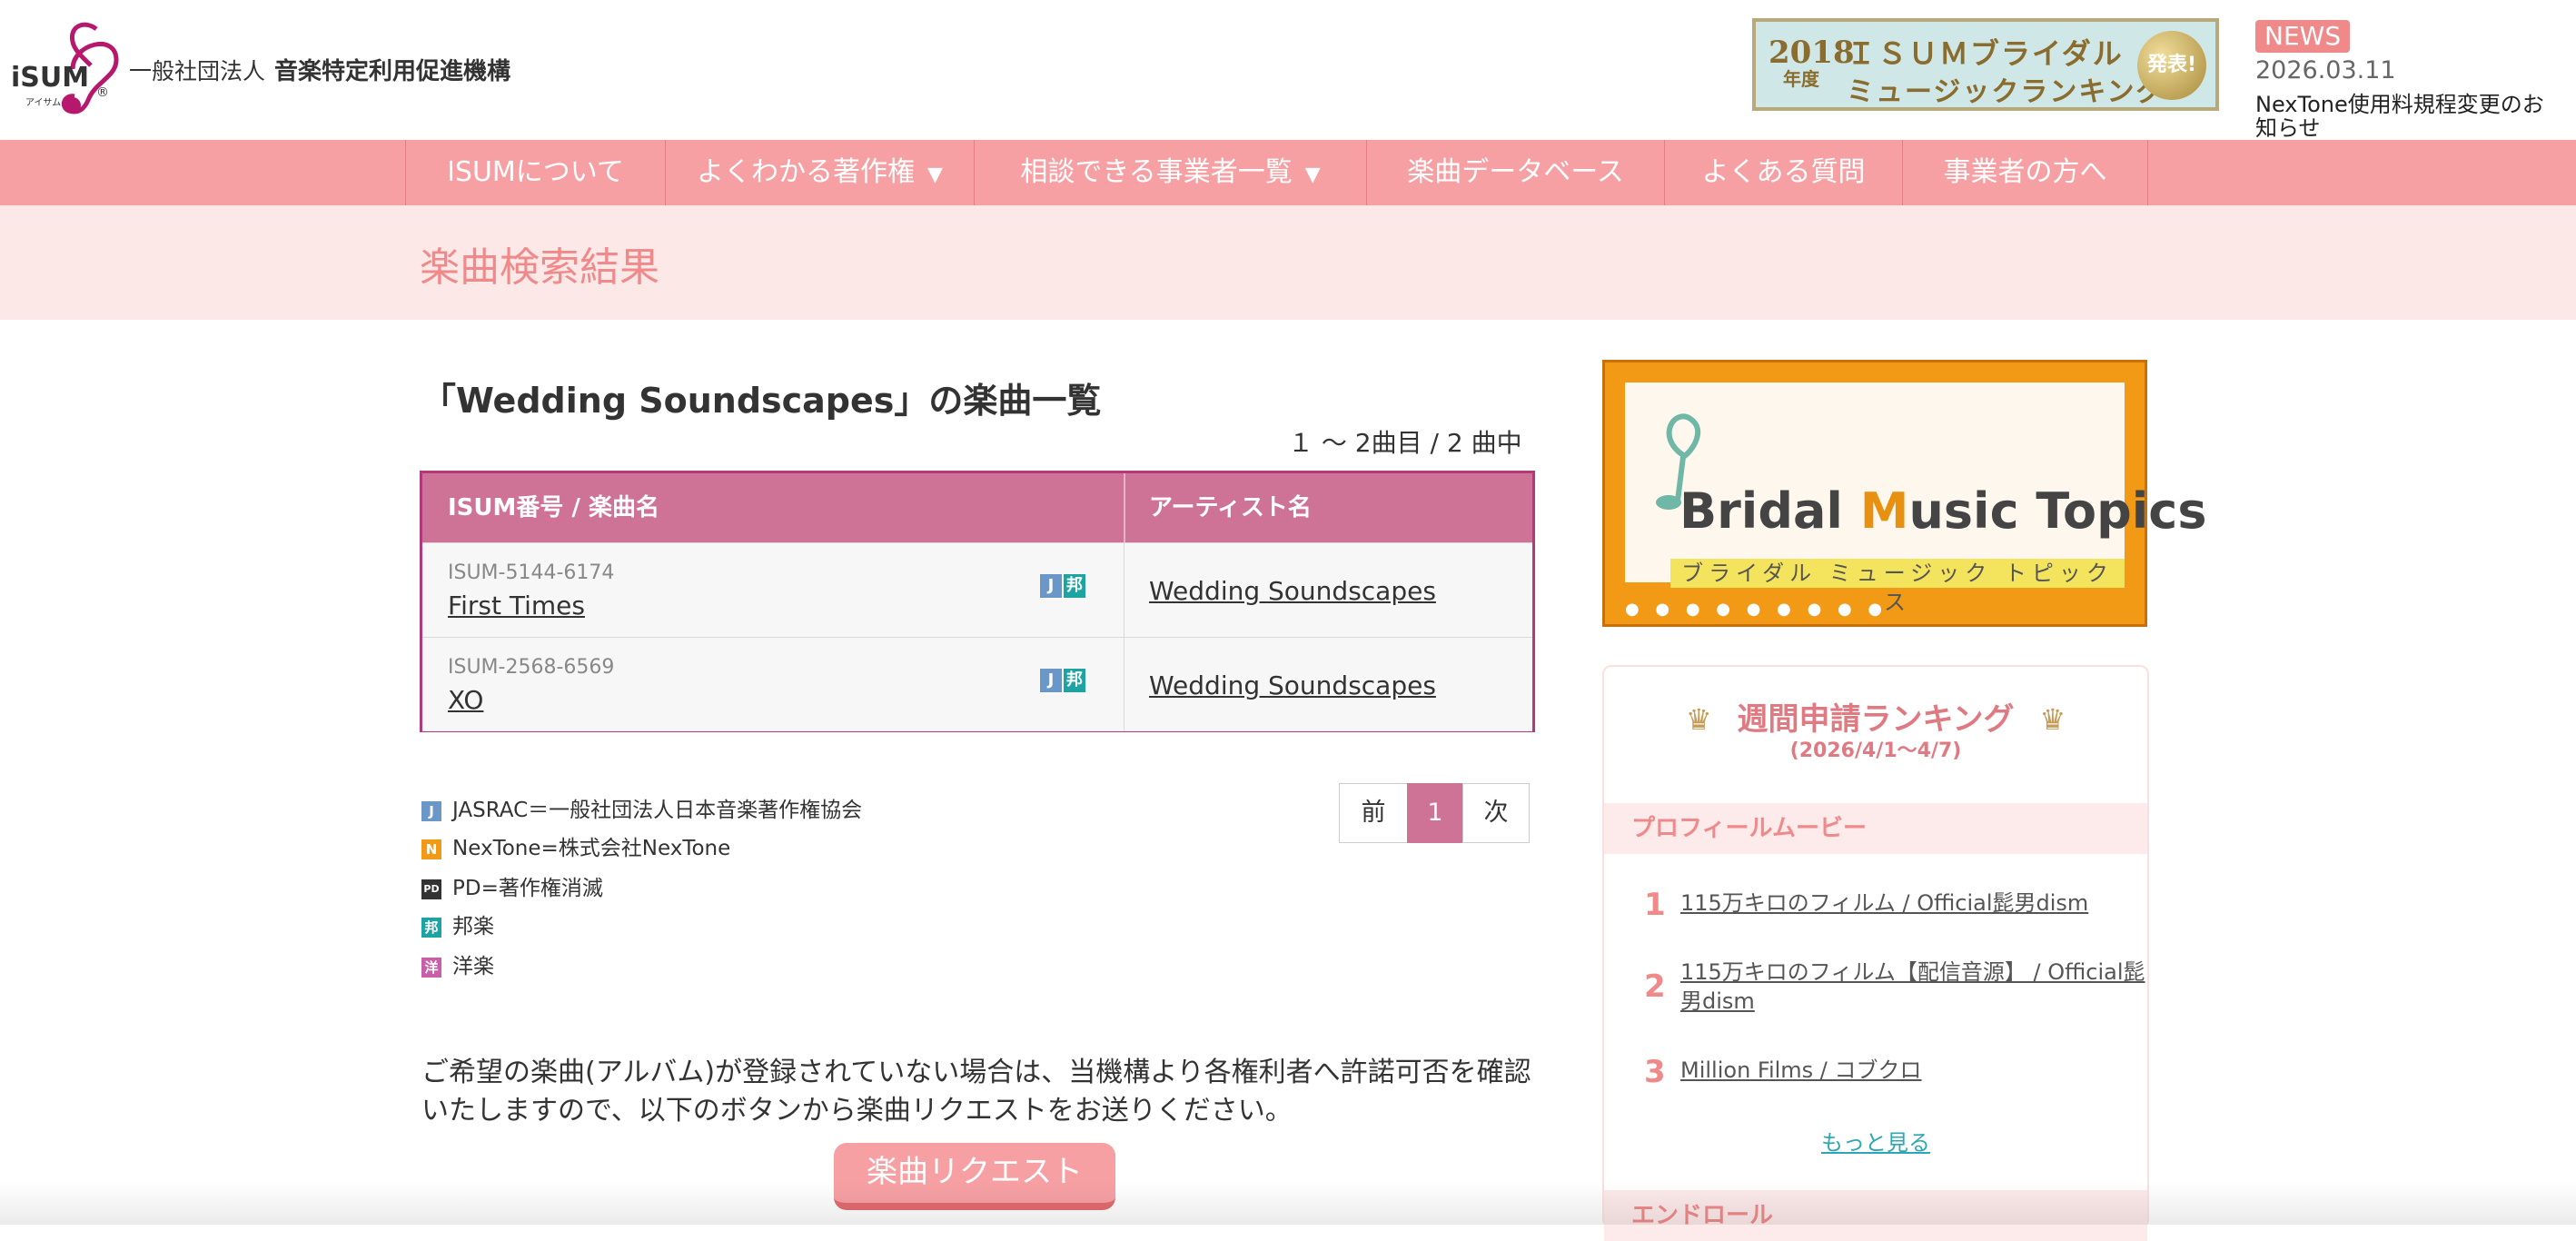 Image resolution: width=2576 pixels, height=1241 pixels. I want to click on isum-logo: iSUM アイサム ®, so click(68, 66).